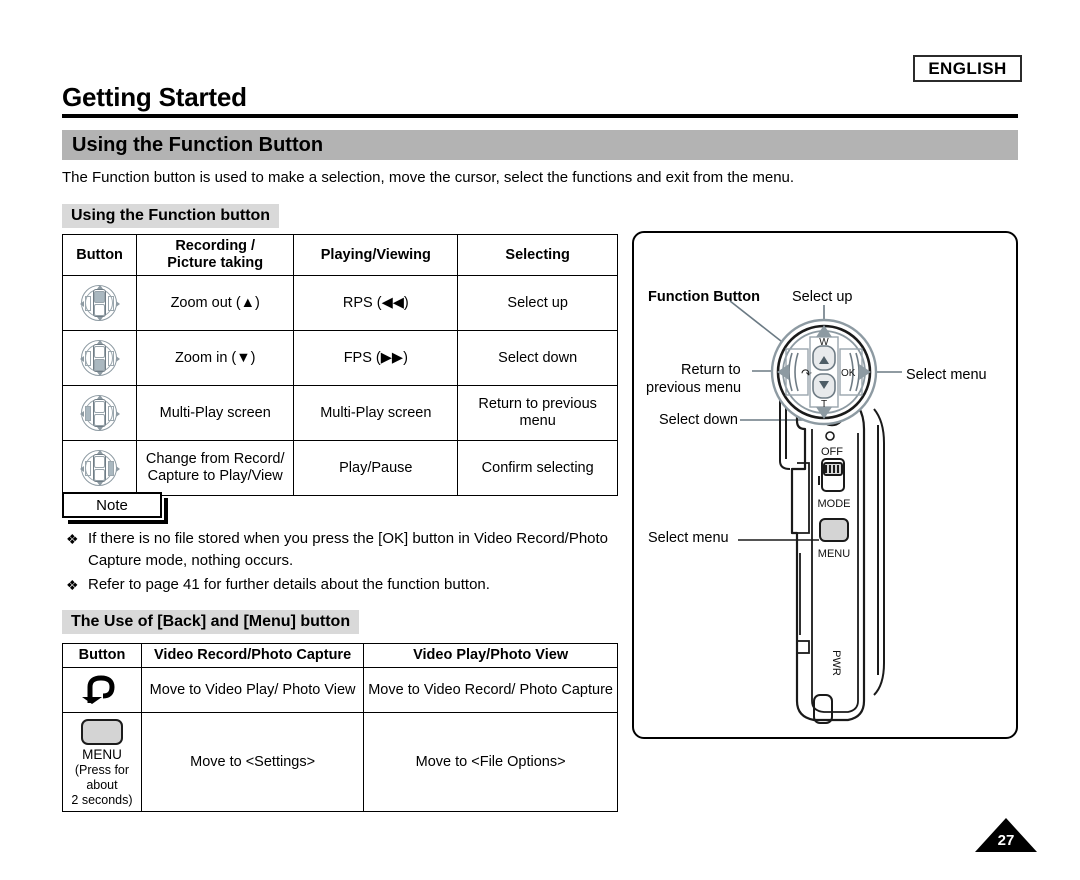  I want to click on subheading-function-button: Using the Function button, so click(171, 216).